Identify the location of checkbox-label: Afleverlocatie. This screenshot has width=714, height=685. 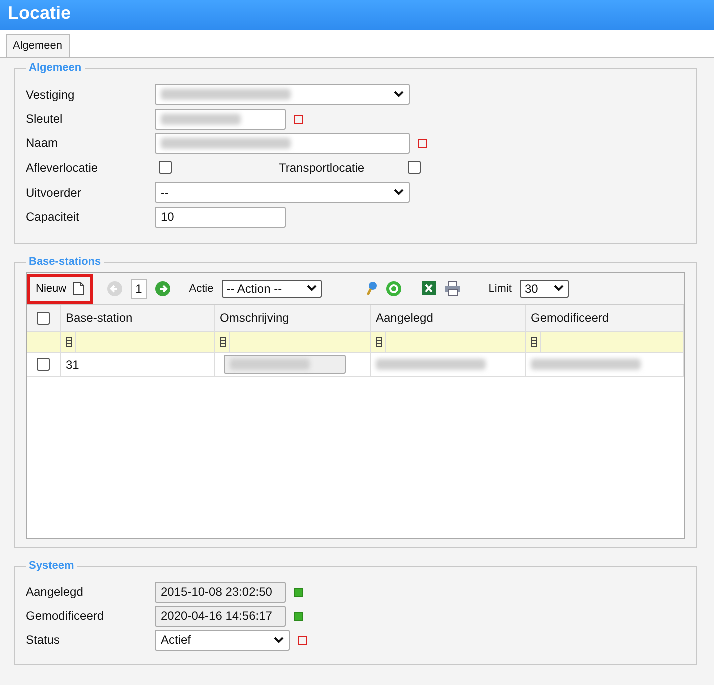
(63, 167).